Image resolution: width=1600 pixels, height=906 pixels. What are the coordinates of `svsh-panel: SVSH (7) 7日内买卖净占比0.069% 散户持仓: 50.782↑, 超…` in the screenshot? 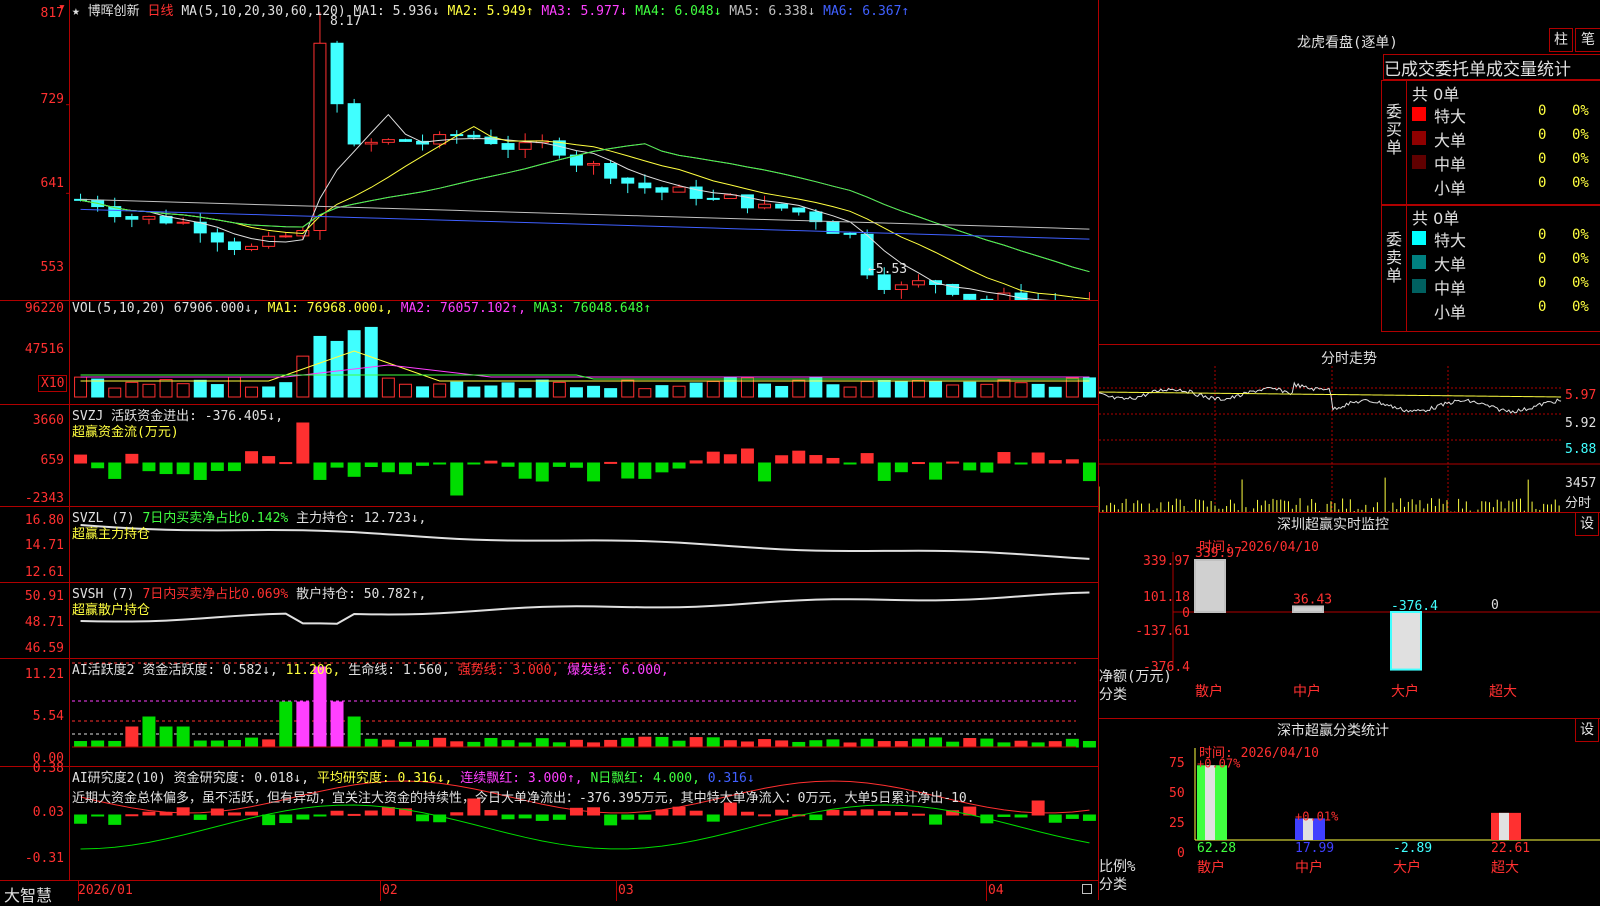 It's located at (549, 620).